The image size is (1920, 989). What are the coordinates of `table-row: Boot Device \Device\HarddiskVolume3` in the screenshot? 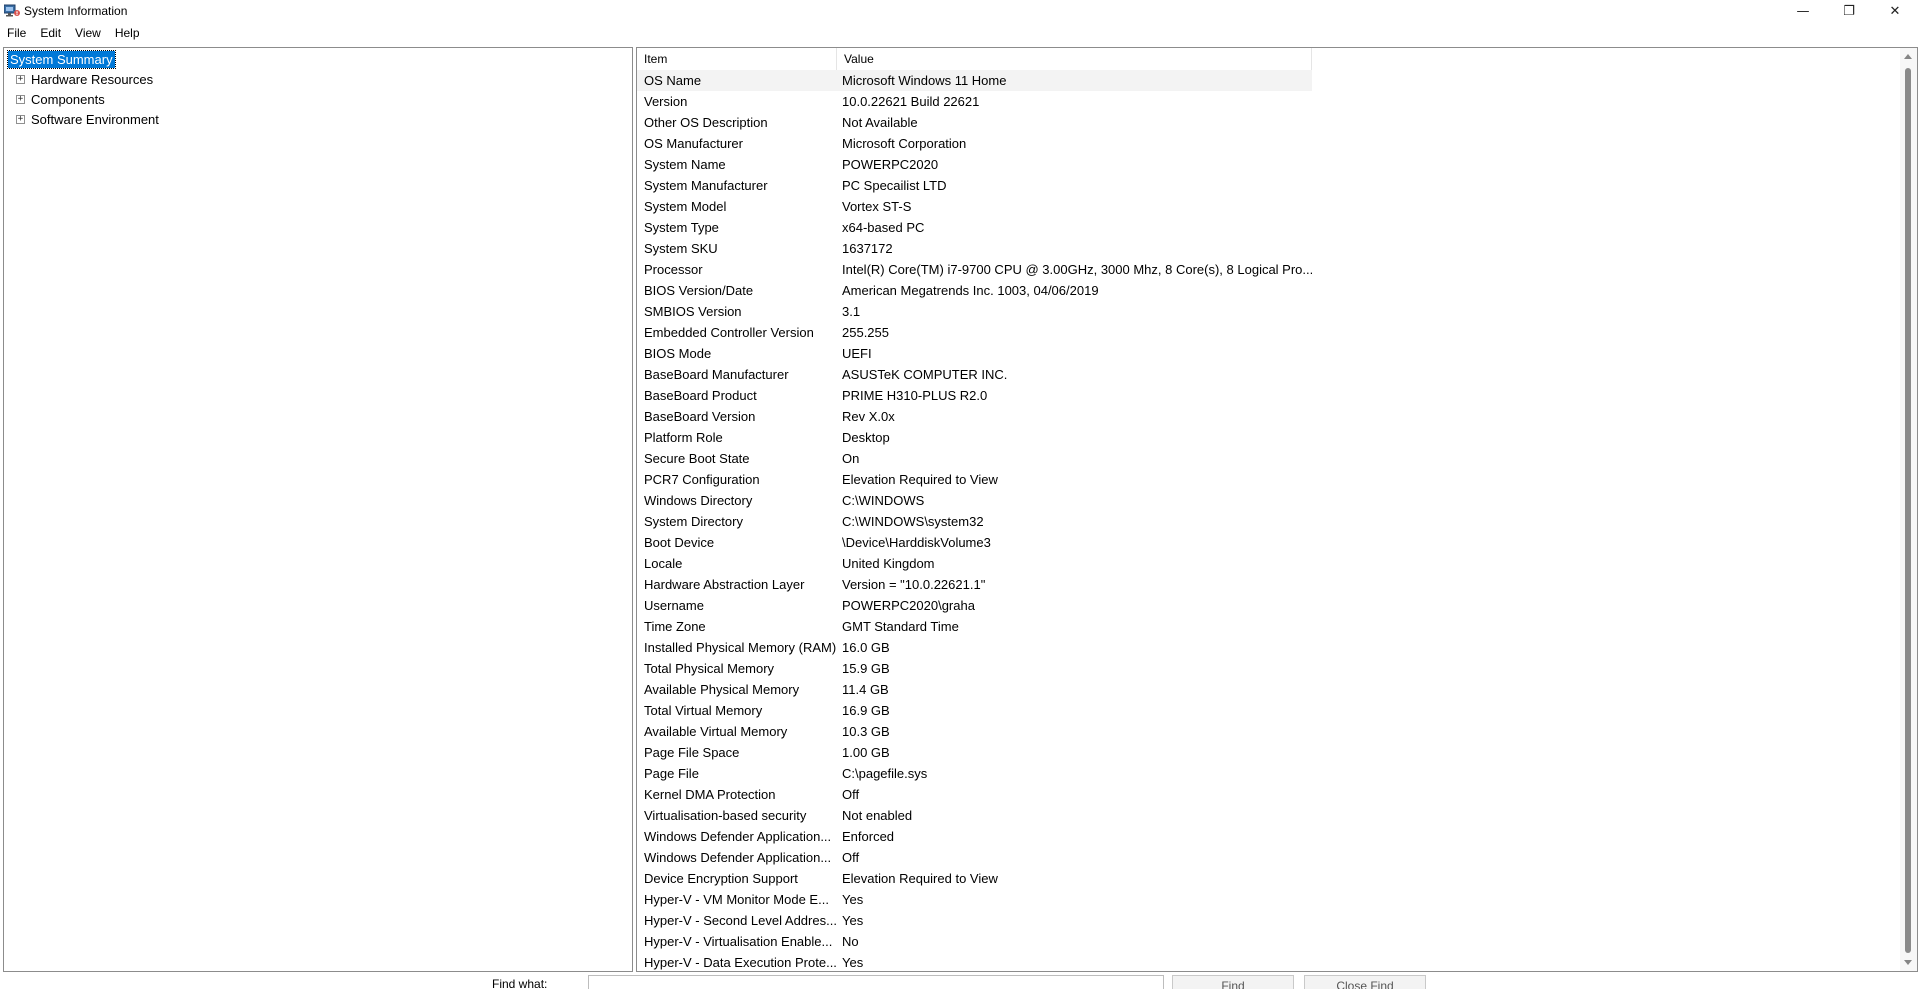 It's located at (974, 542).